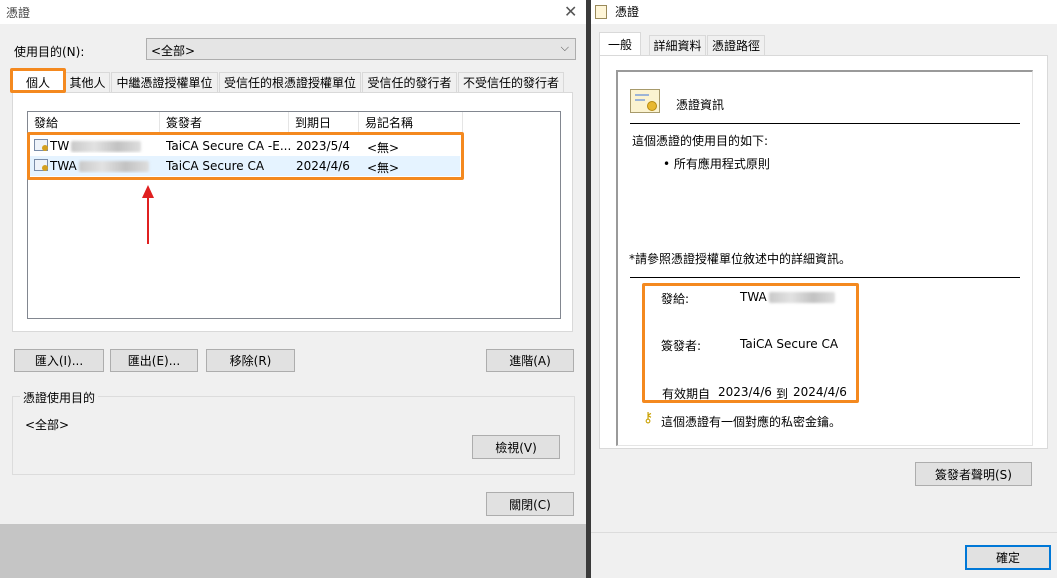 The height and width of the screenshot is (578, 1057). Describe the element at coordinates (361, 49) in the screenshot. I see `purpose-select: <全部> ⌵` at that location.